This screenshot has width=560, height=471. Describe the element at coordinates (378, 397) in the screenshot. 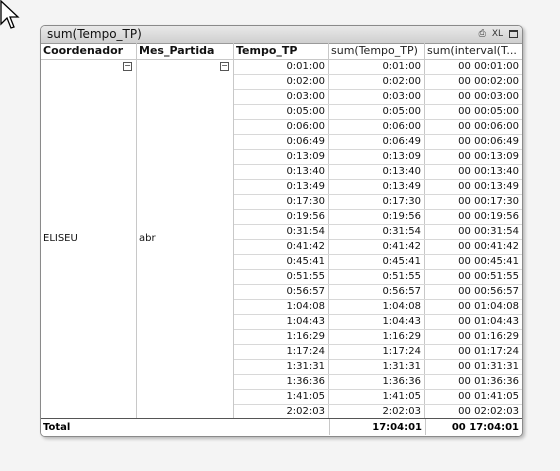

I see `table-row: 1:41:05 1:41:05 00 01:41:05` at that location.